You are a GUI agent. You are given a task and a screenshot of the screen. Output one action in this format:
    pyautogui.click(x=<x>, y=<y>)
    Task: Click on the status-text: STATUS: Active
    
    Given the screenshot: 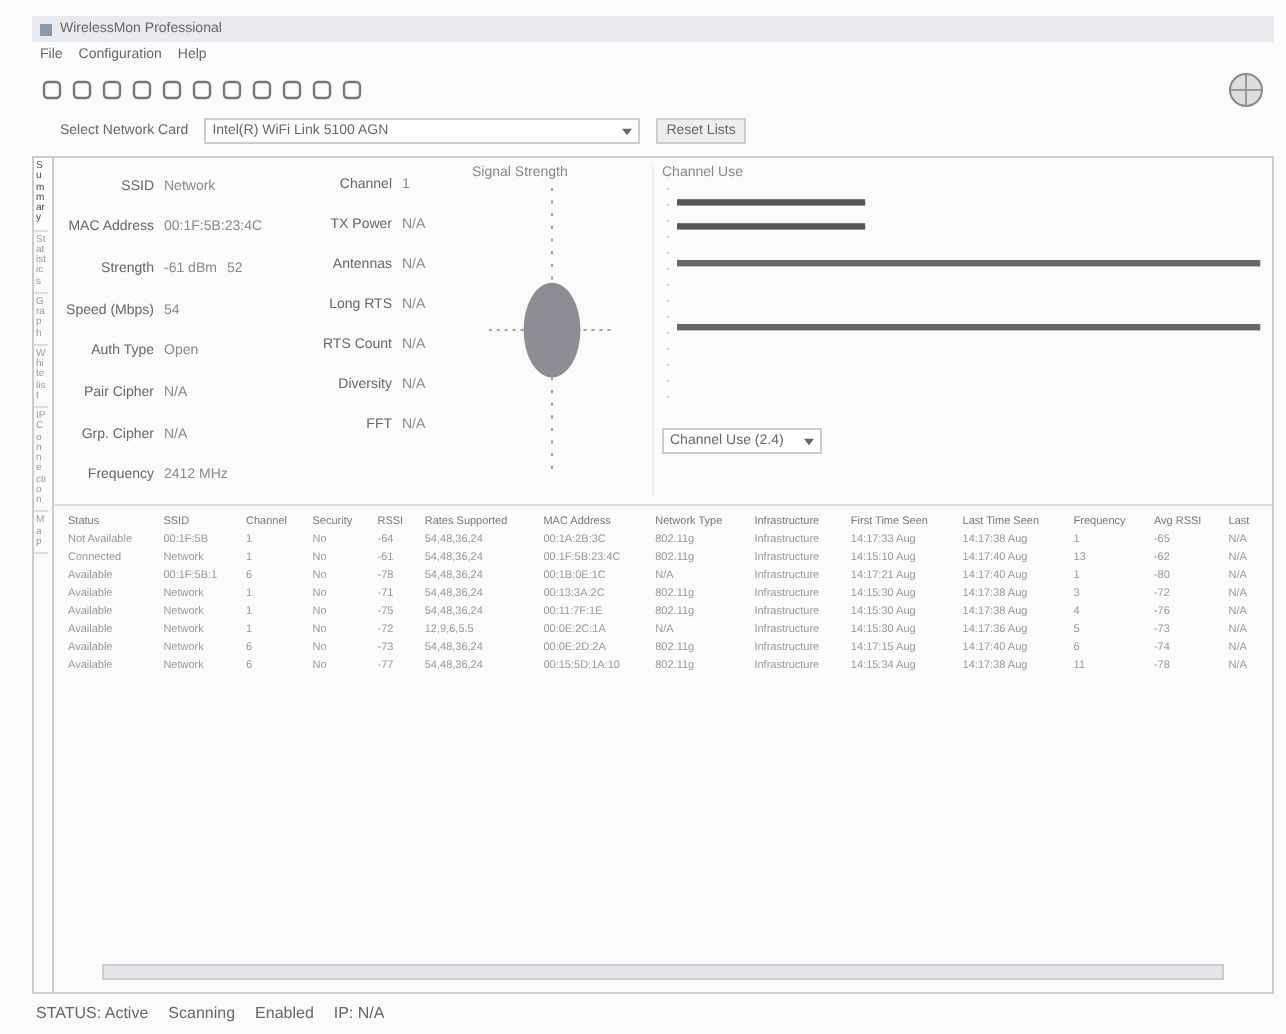 What is the action you would take?
    pyautogui.click(x=92, y=1013)
    